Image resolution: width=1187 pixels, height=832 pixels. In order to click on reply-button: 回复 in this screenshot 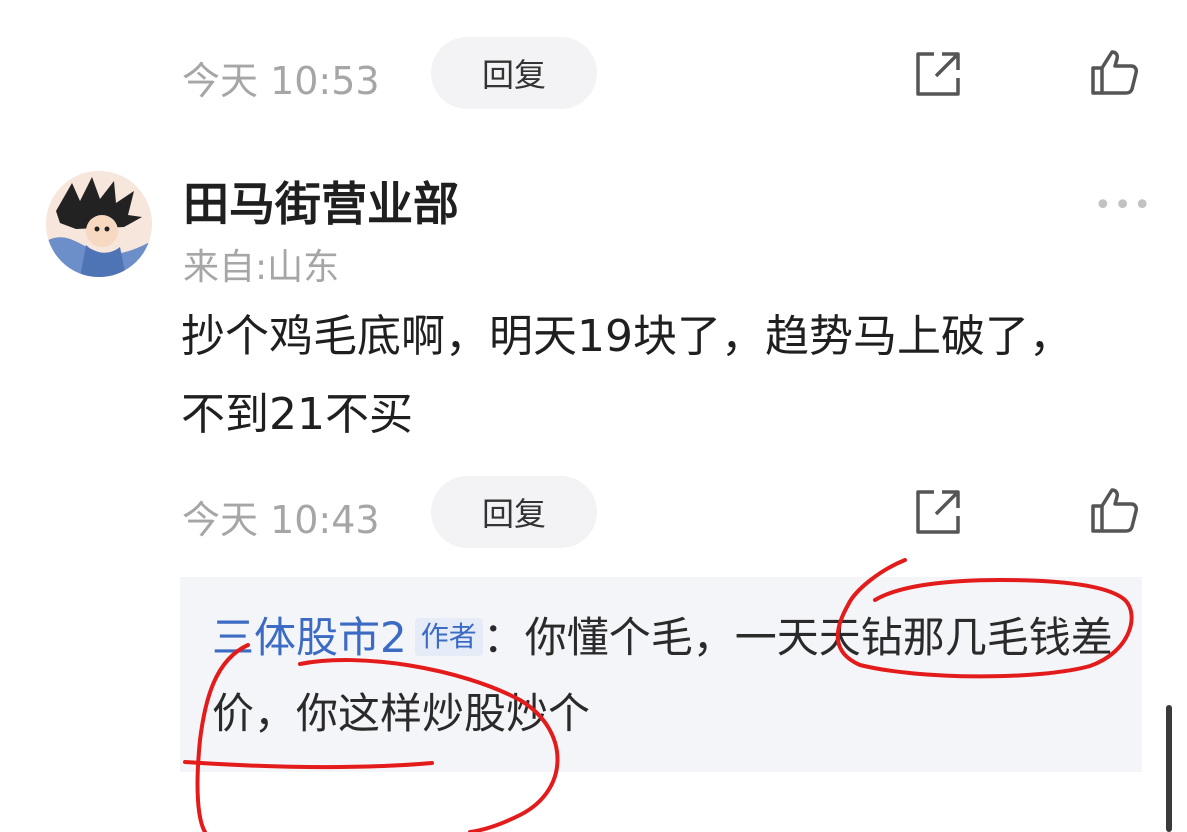, I will do `click(514, 512)`.